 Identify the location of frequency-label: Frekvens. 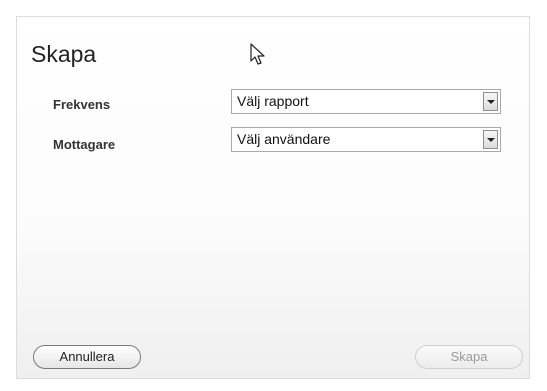
(82, 104).